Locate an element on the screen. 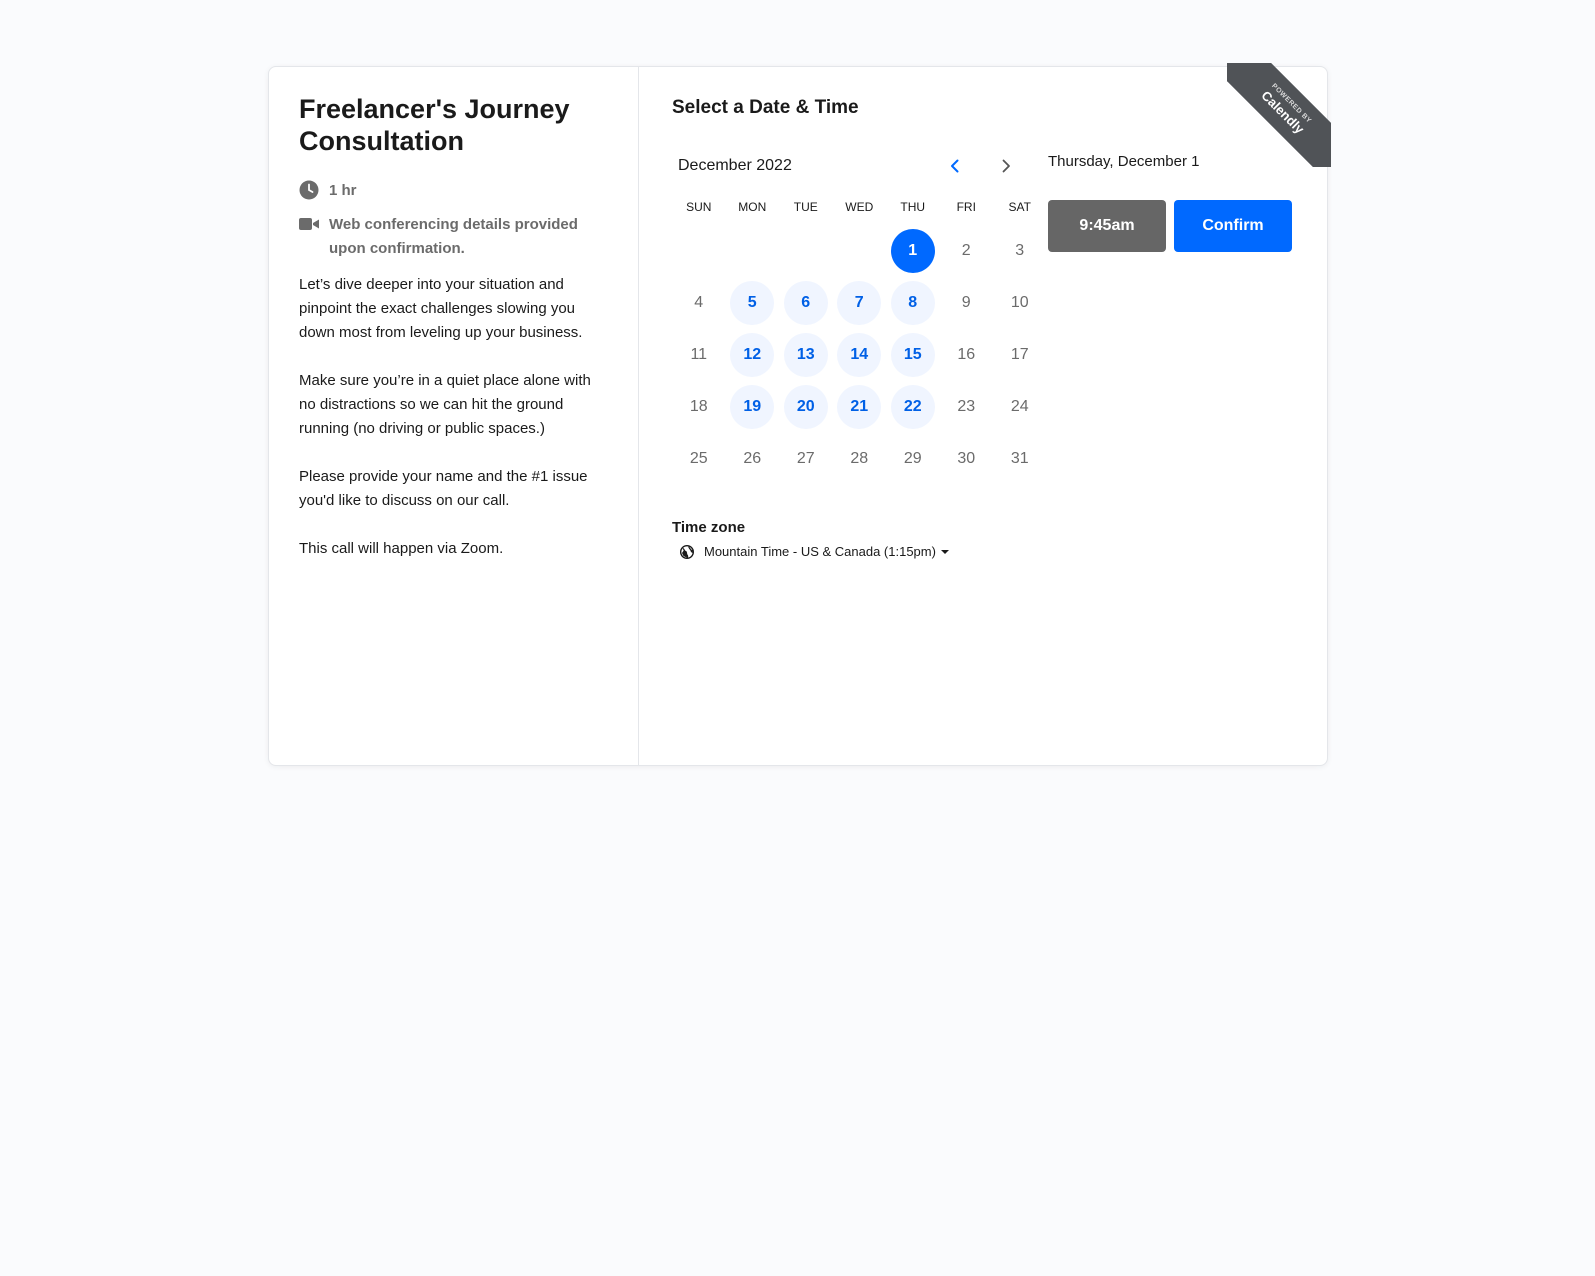 The width and height of the screenshot is (1595, 1276). calendar-day-unavailable: 30 is located at coordinates (966, 458).